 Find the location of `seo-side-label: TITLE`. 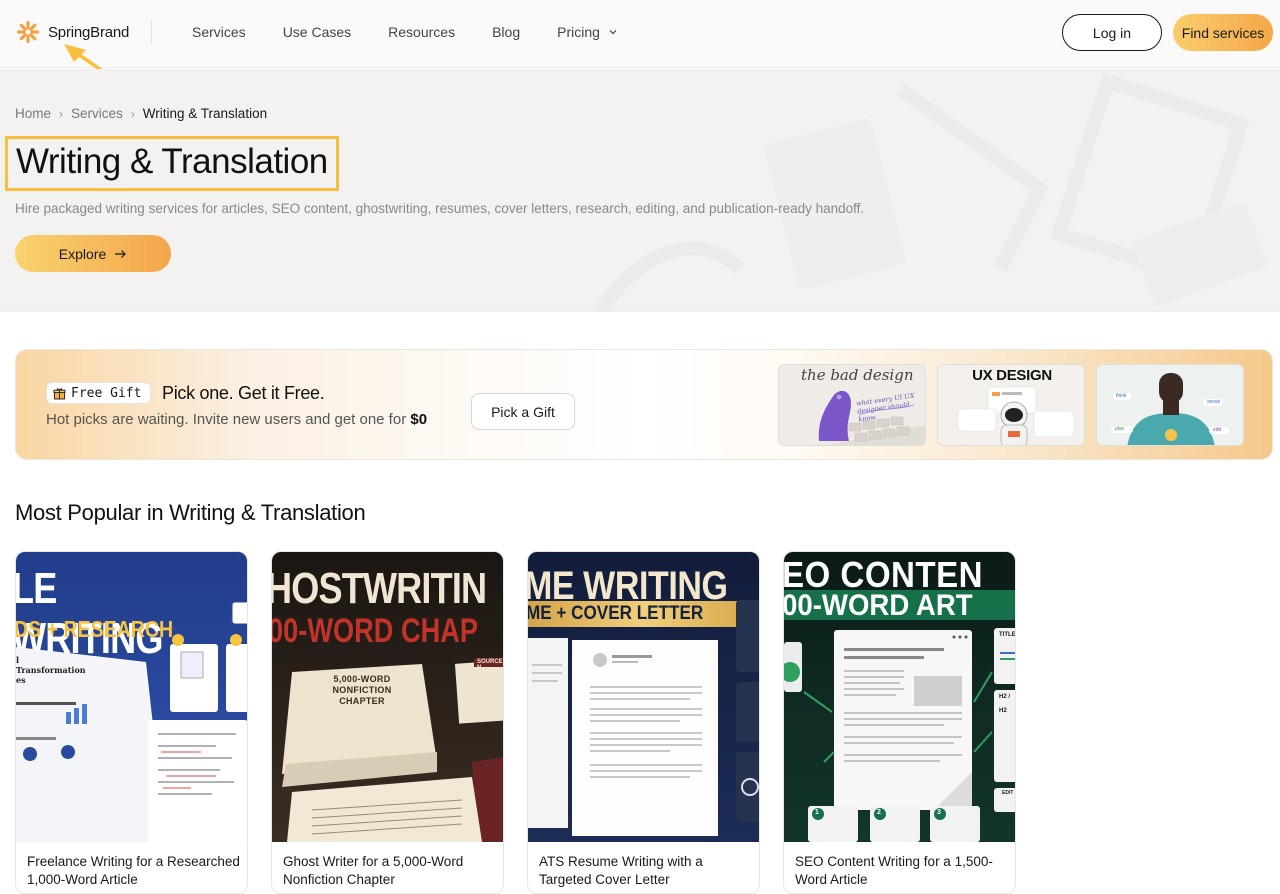

seo-side-label: TITLE is located at coordinates (1007, 635).